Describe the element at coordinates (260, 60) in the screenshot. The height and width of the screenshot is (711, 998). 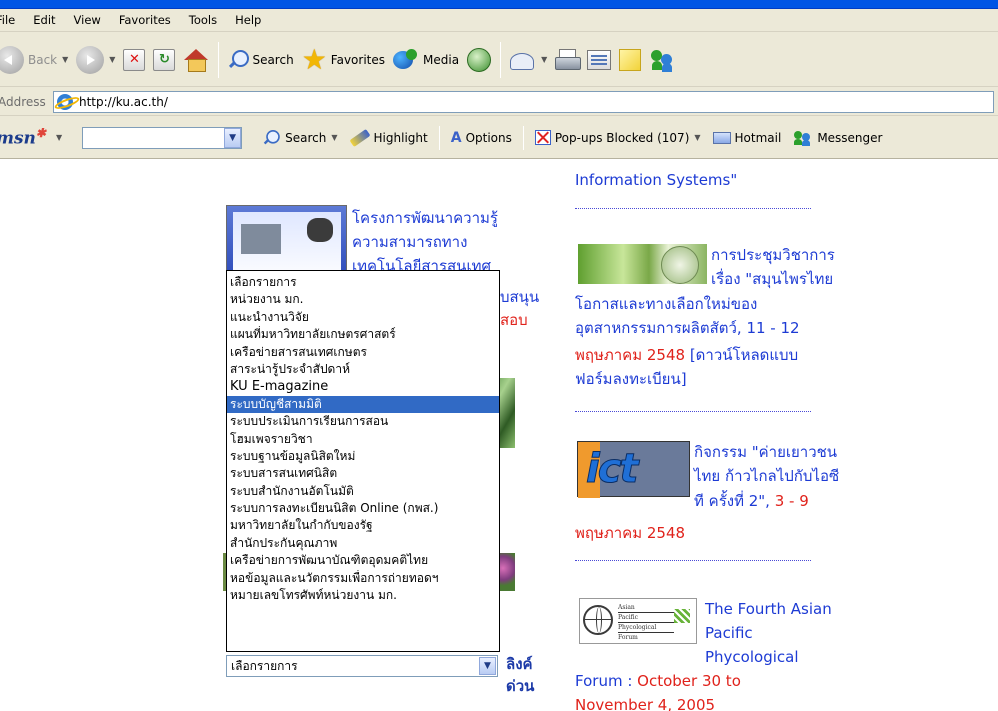
I see `search-button: Search` at that location.